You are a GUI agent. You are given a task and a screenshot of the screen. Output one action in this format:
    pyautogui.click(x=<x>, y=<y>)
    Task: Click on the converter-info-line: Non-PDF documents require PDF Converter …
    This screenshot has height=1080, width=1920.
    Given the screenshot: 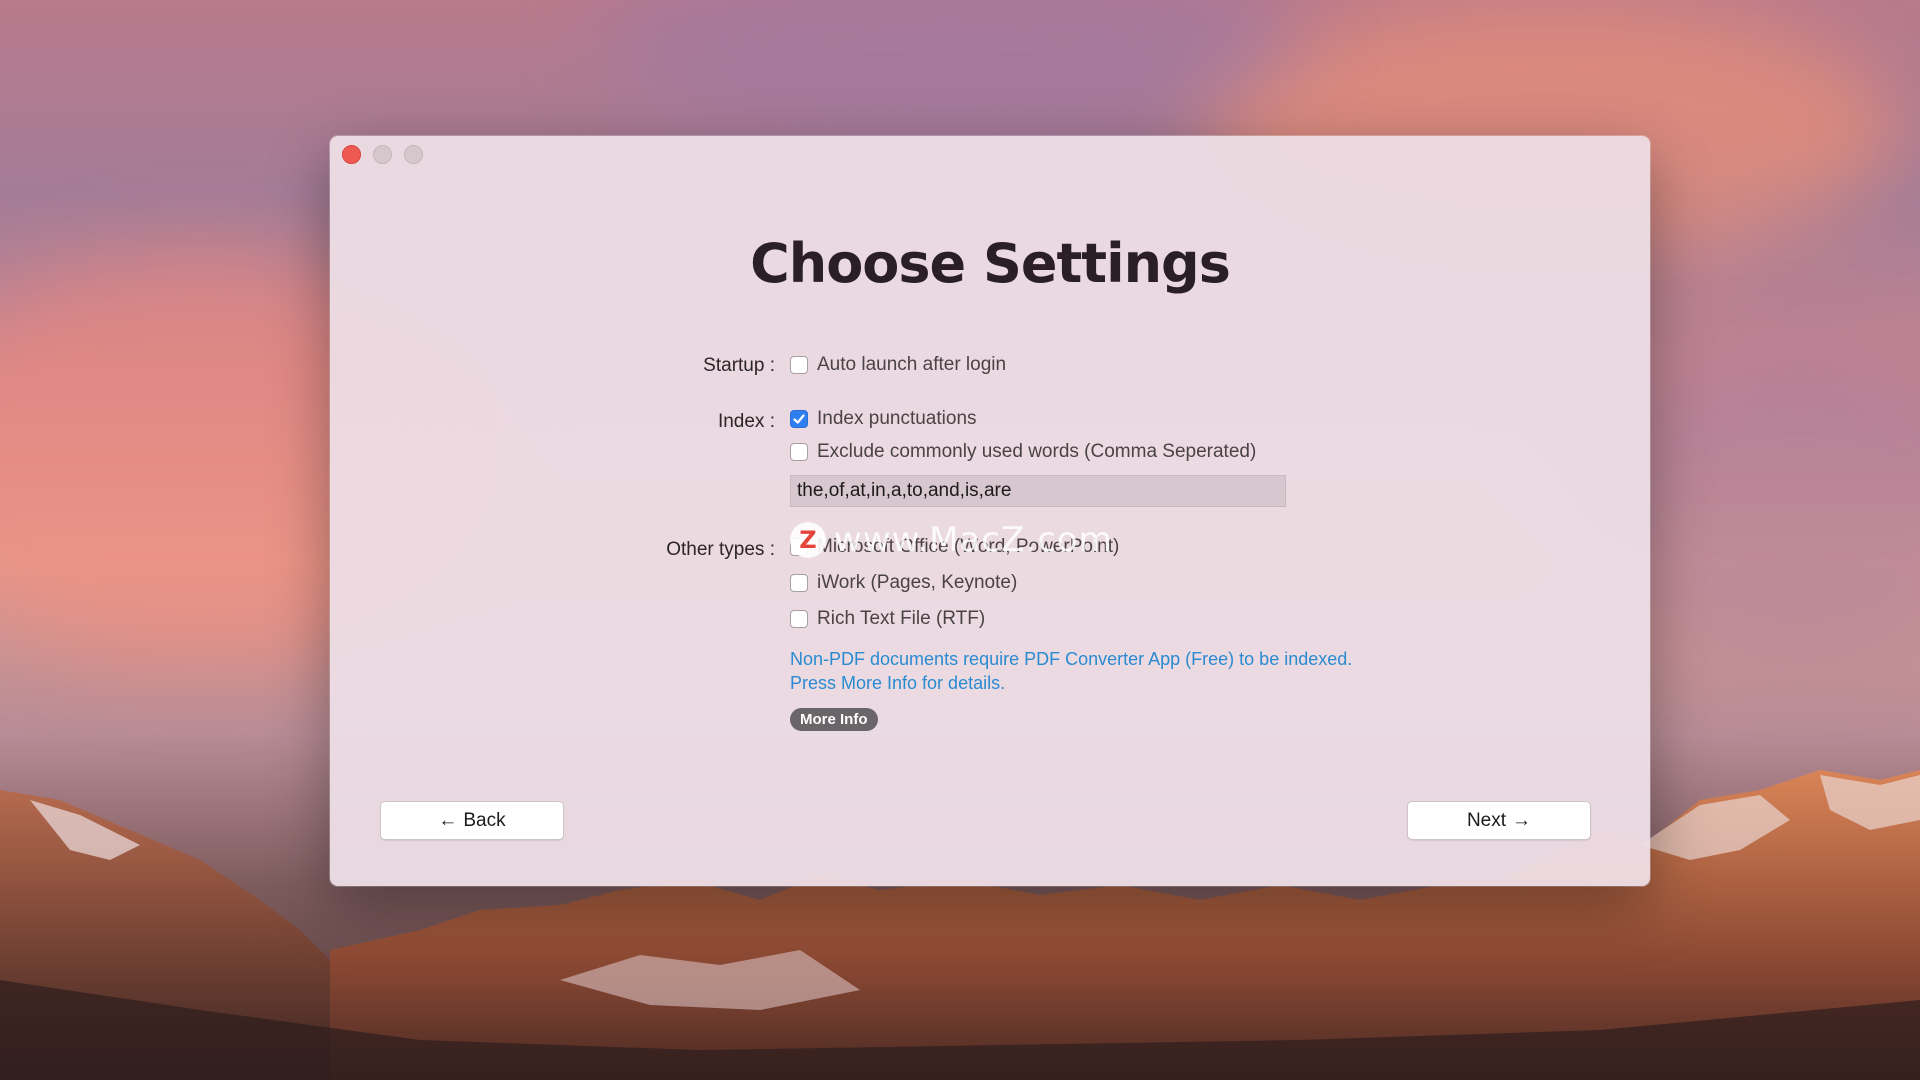 What is the action you would take?
    pyautogui.click(x=1071, y=659)
    